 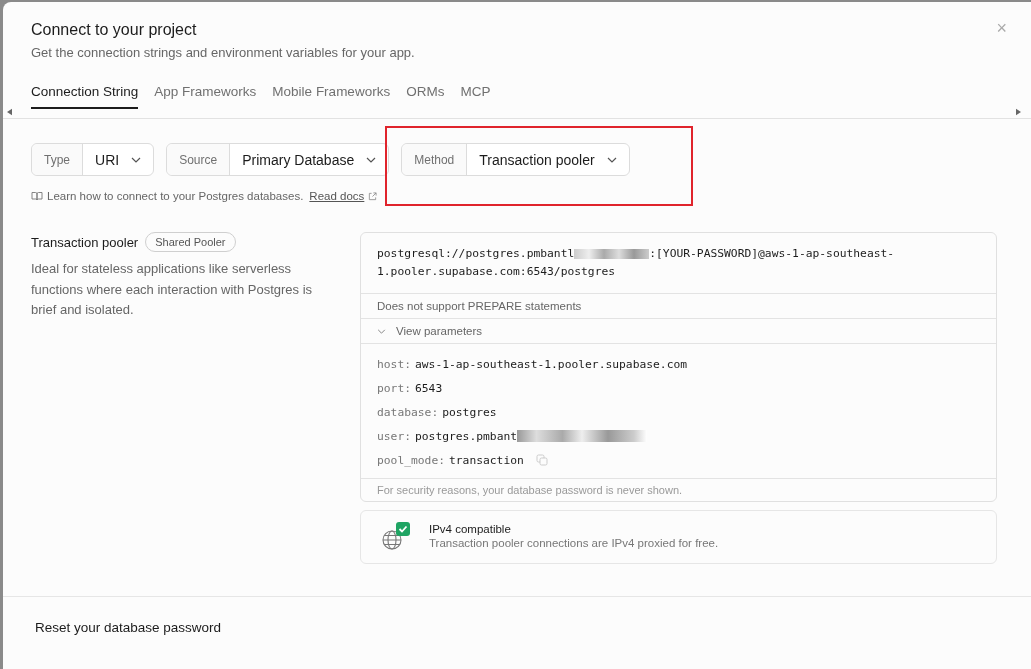 What do you see at coordinates (496, 272) in the screenshot?
I see `connection-uri: 1.pooler.supabase.com:6543/postgres` at bounding box center [496, 272].